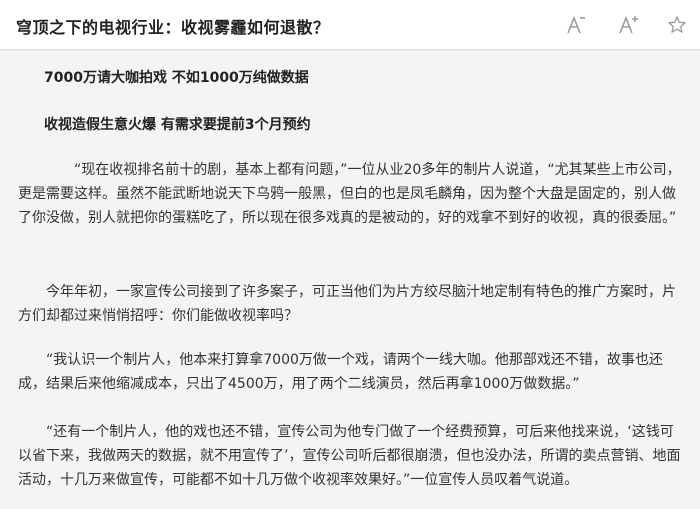  I want to click on article-subheading: 收视造假生意火爆 有需求要提前3个月预约, so click(177, 125).